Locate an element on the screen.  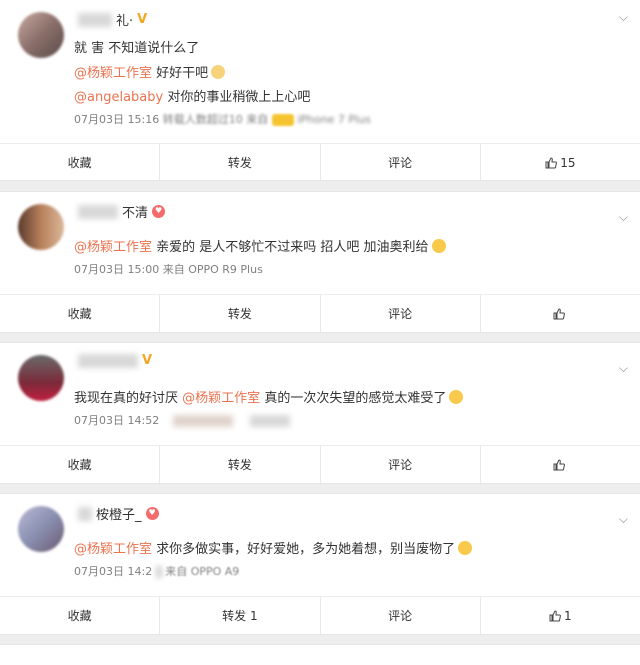
username: V is located at coordinates (115, 360).